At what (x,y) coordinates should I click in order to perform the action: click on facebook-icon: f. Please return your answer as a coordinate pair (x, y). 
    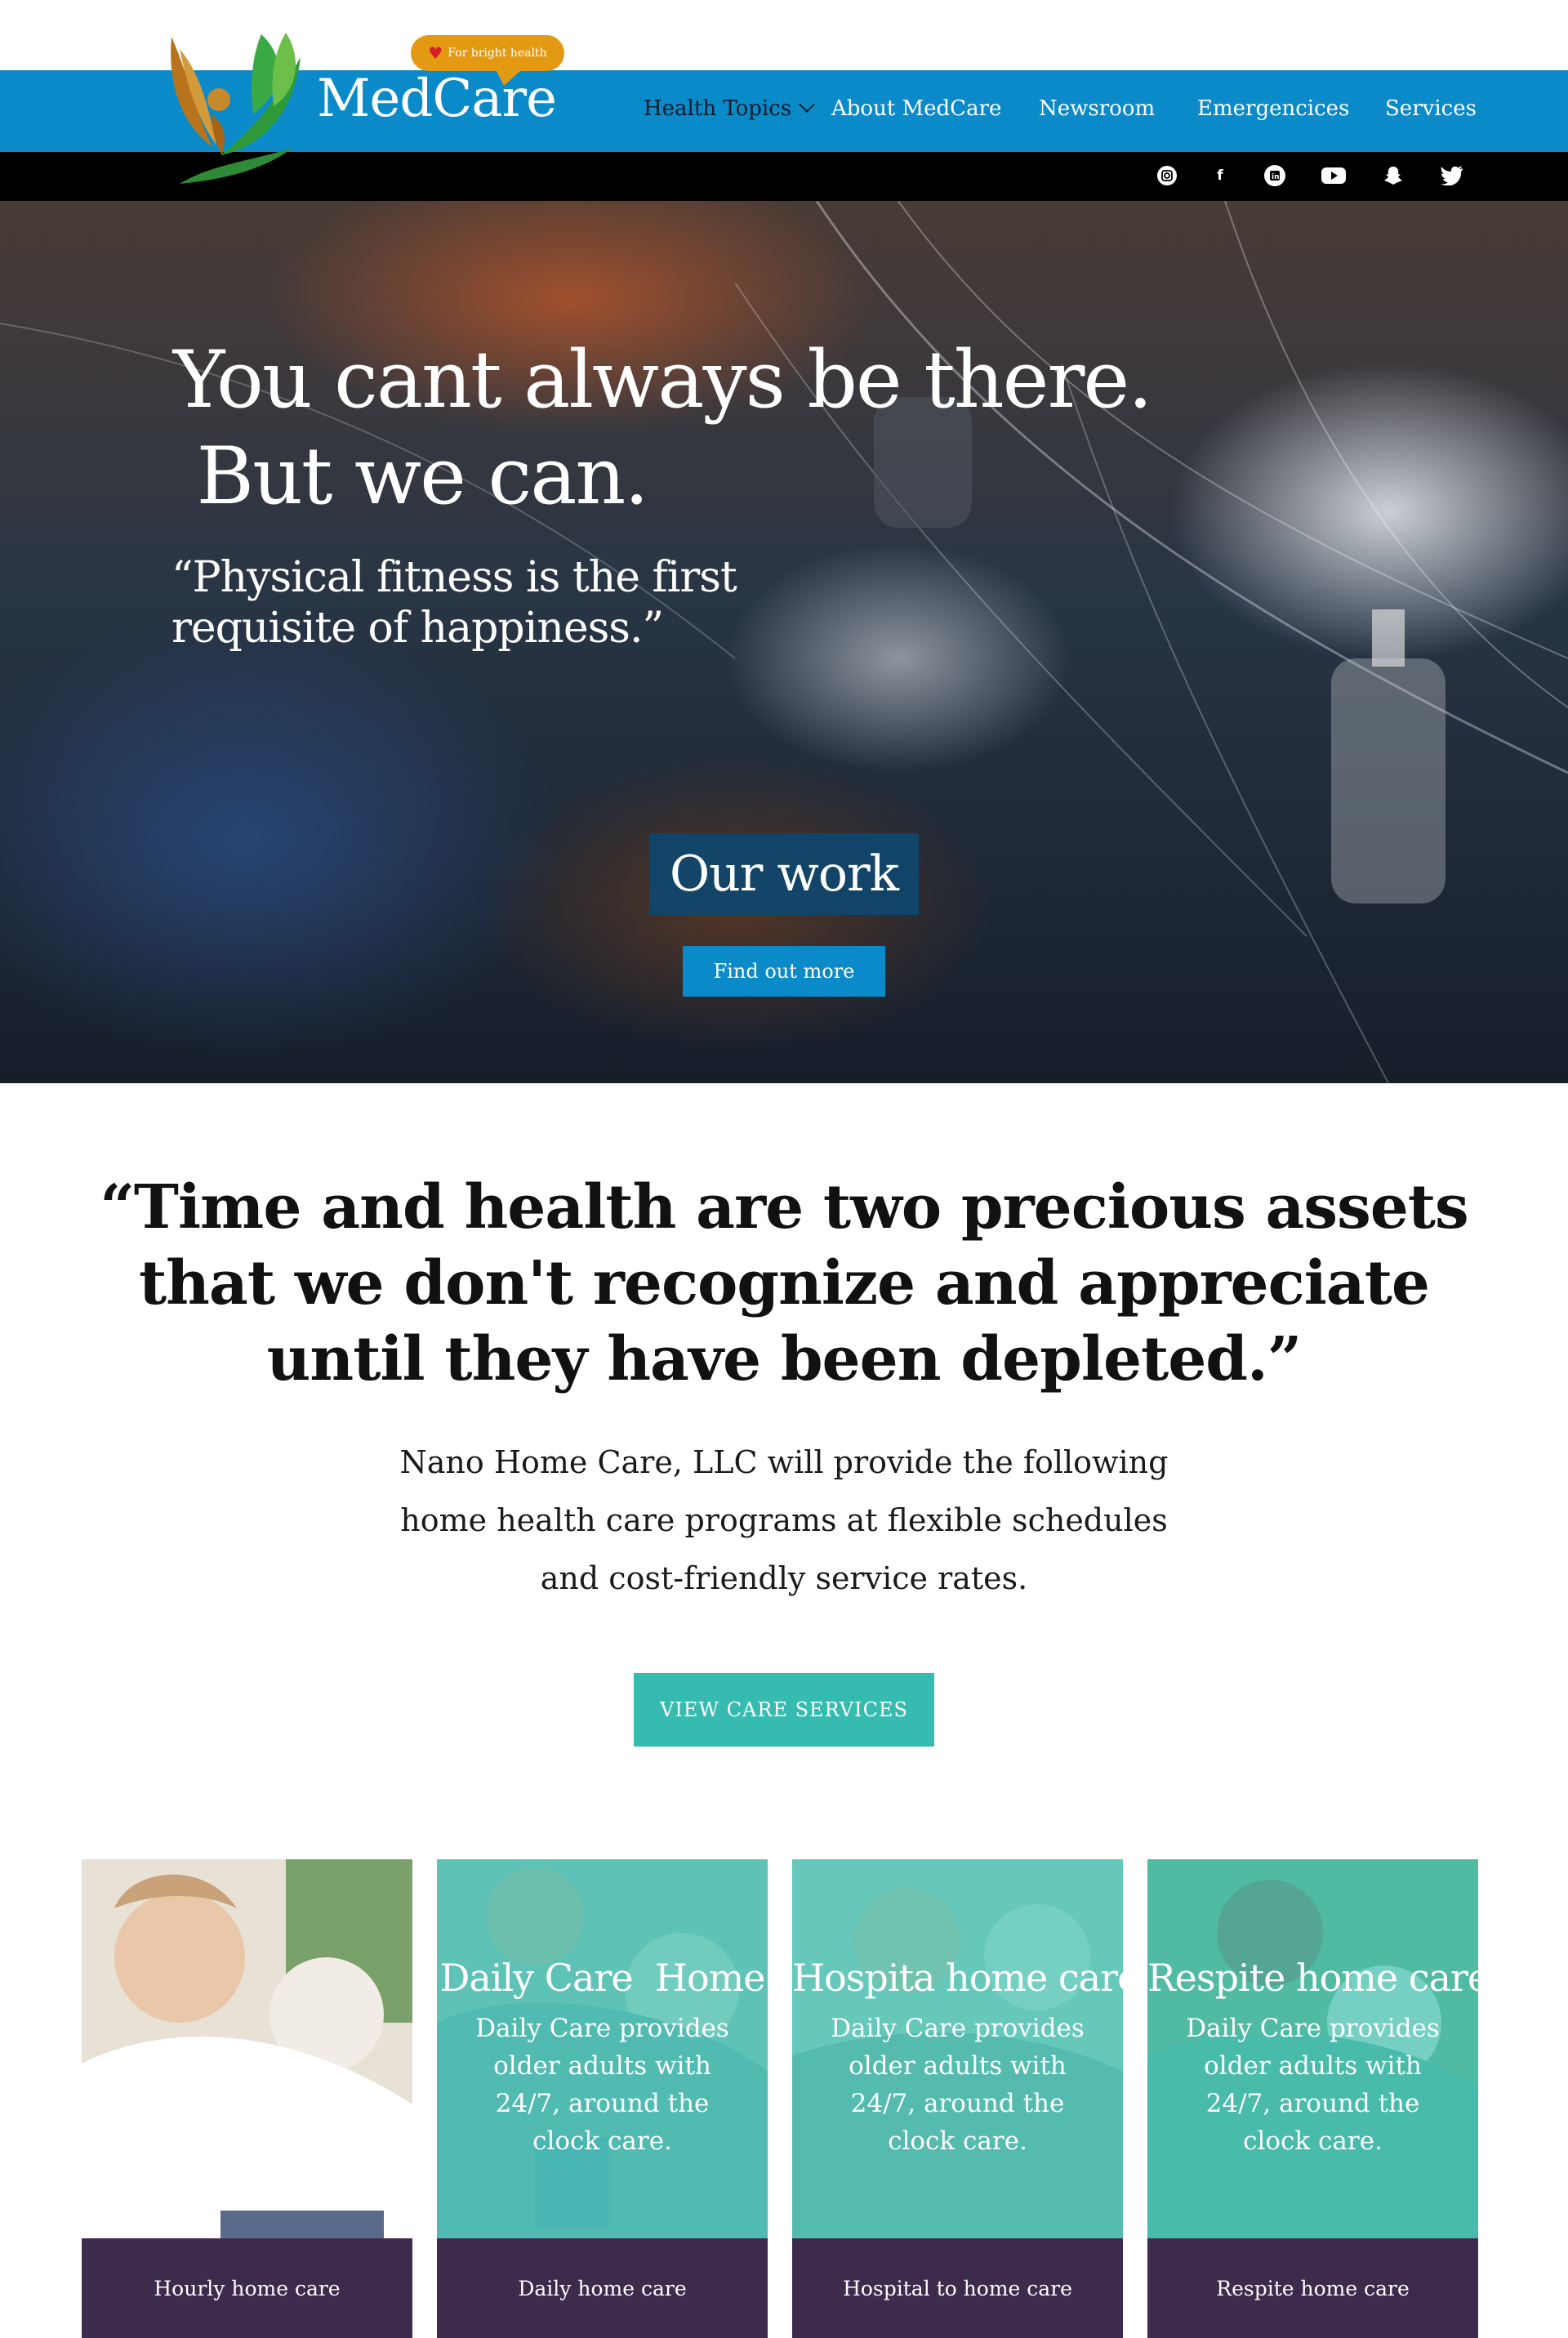
    Looking at the image, I should click on (1220, 175).